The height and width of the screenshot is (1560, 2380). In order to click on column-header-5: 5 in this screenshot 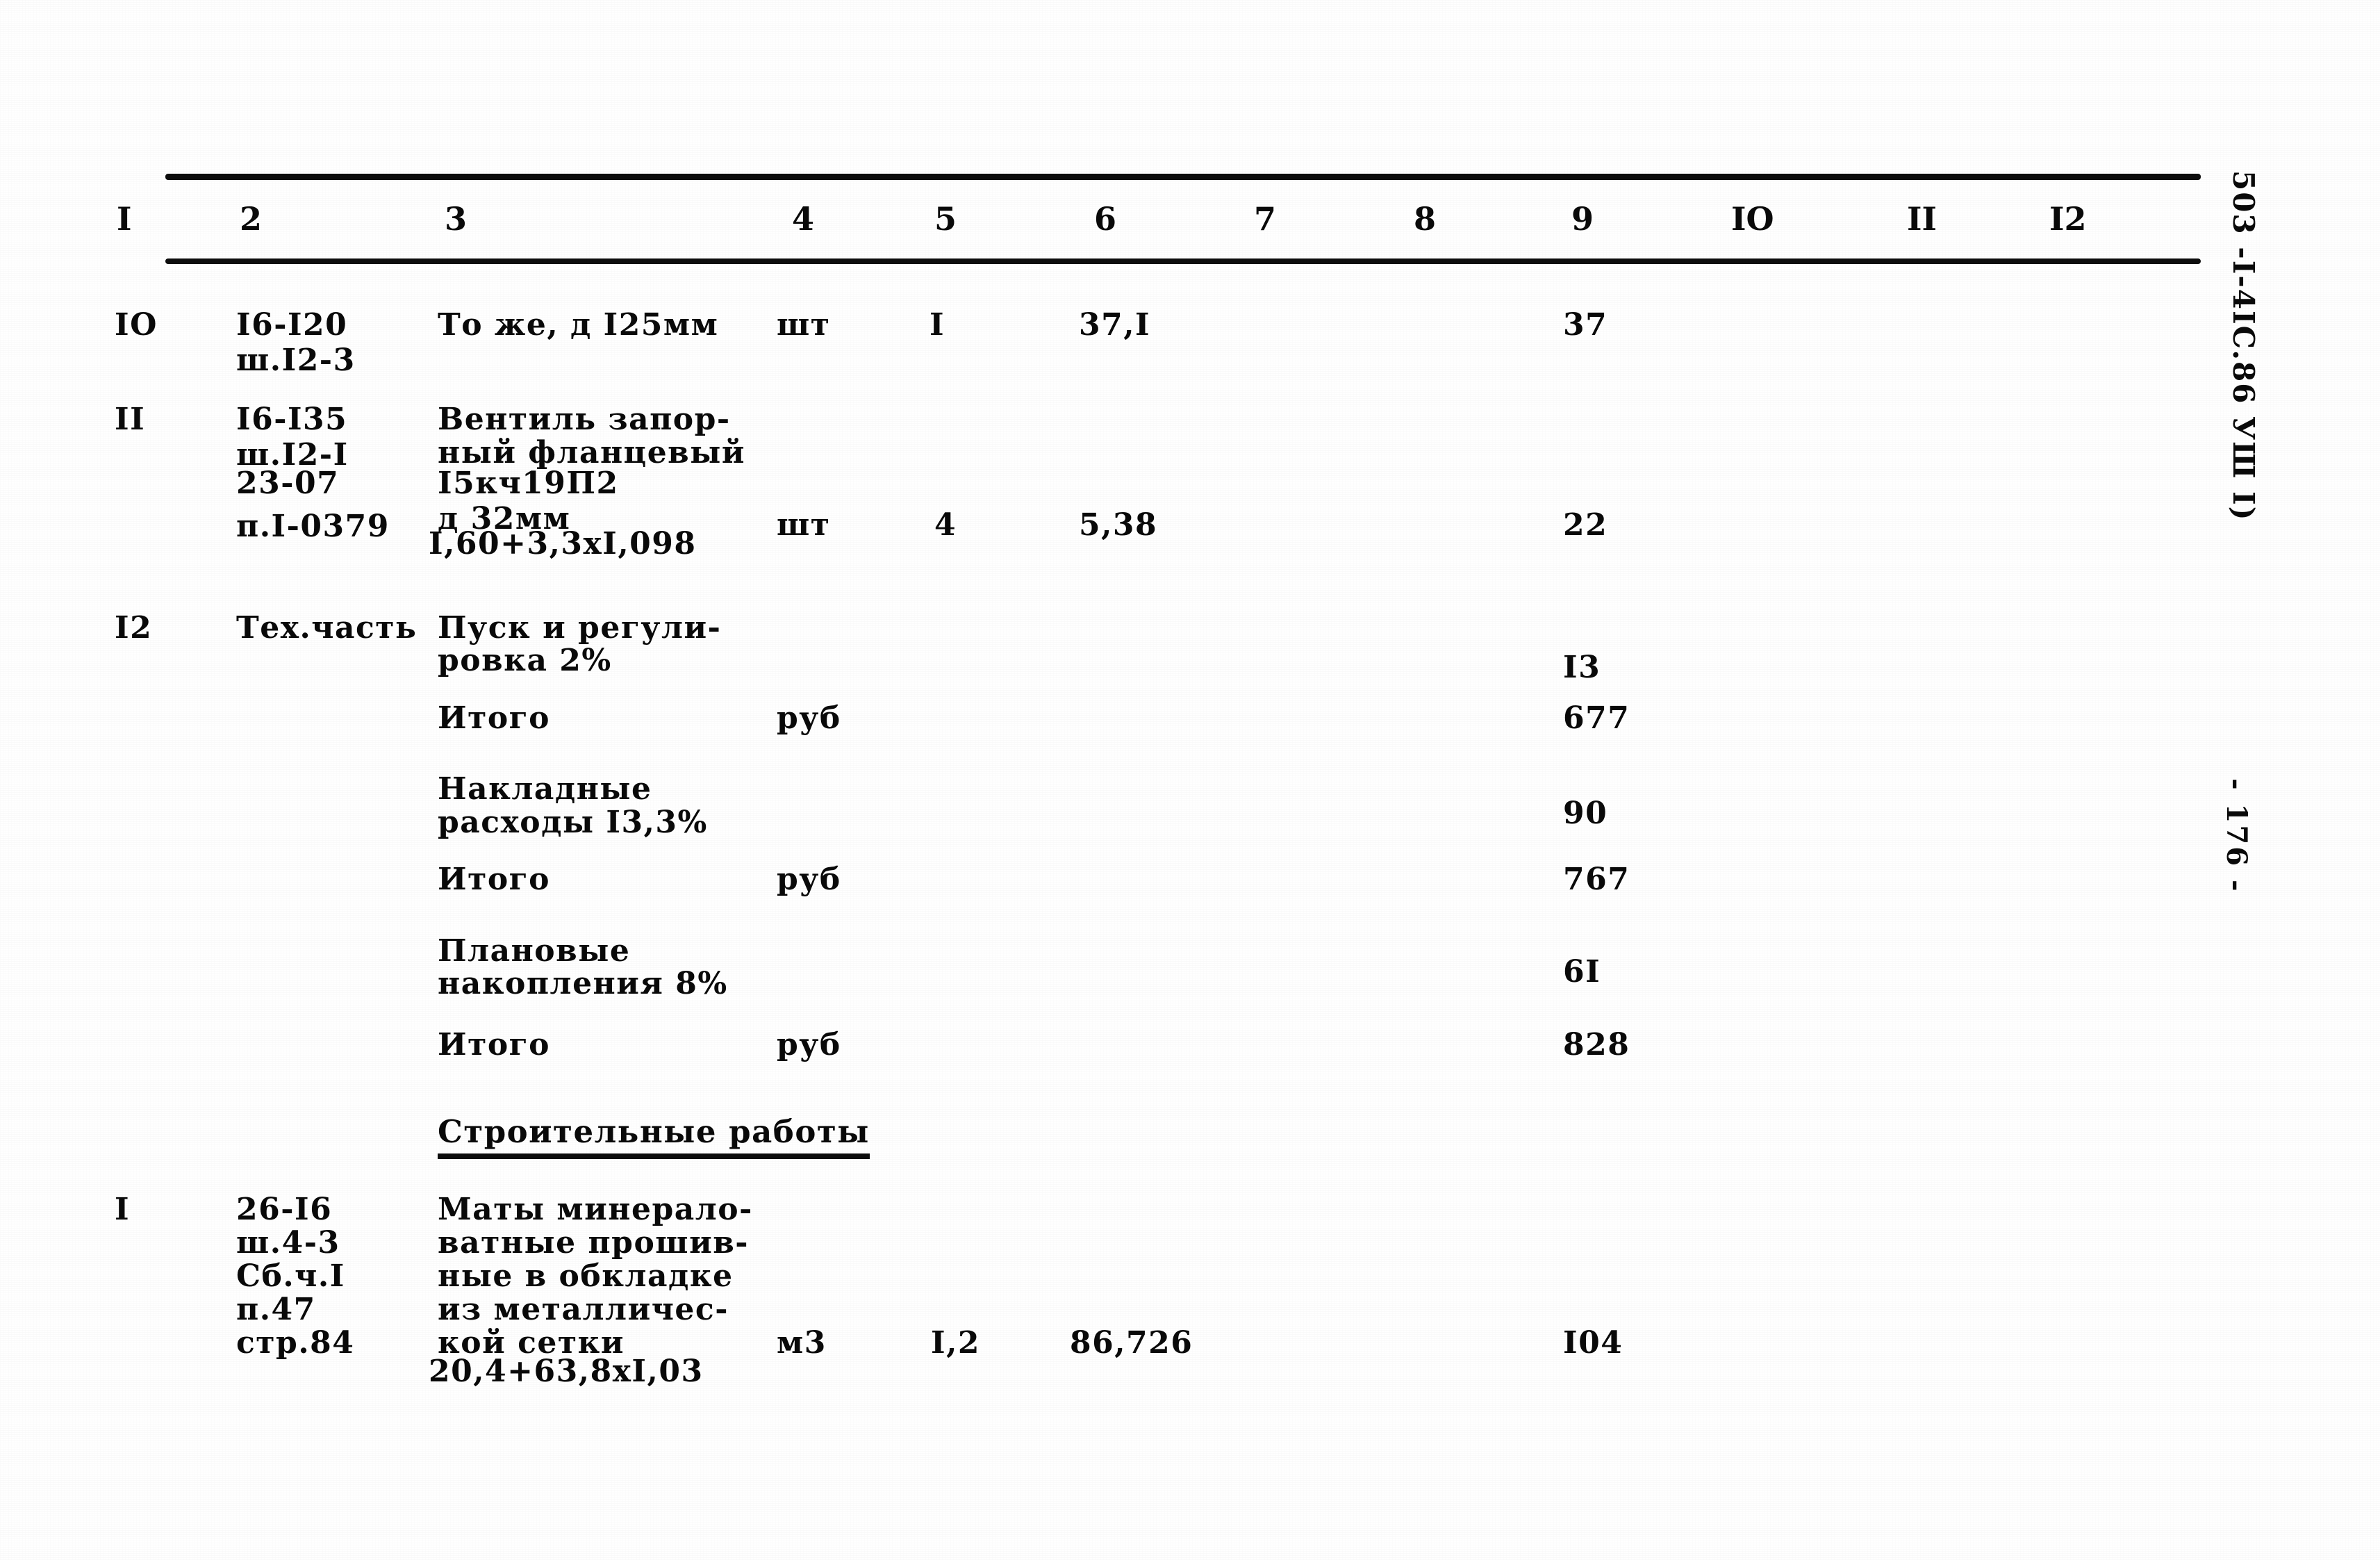, I will do `click(945, 219)`.